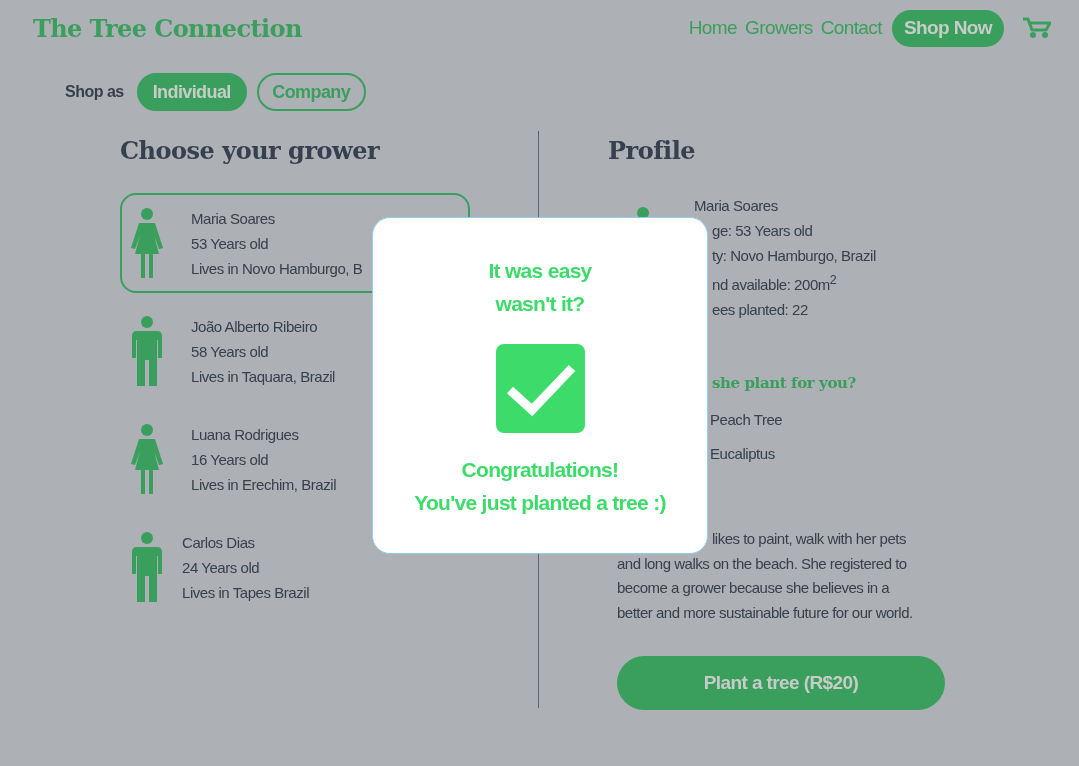 This screenshot has height=766, width=1079. I want to click on grower-card: João Alberto Ribeiro 58 Years old Lives in Taquara, Brazil, so click(295, 351).